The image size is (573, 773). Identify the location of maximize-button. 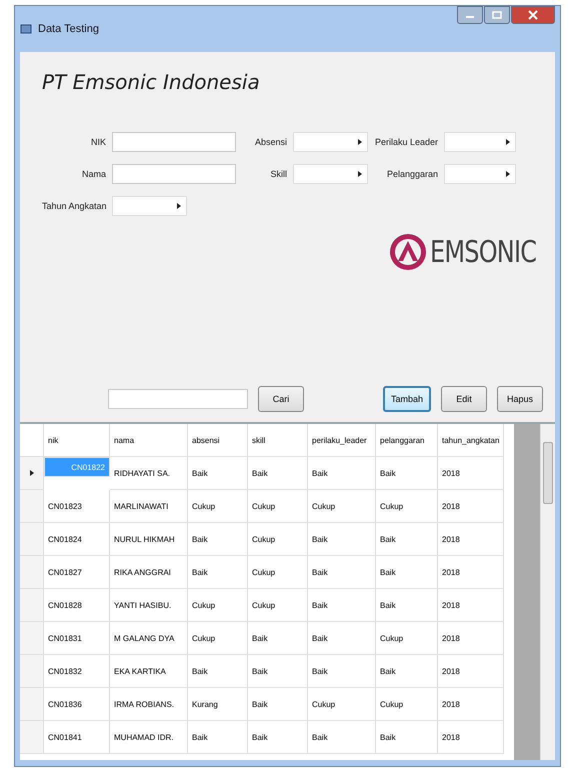
(497, 15).